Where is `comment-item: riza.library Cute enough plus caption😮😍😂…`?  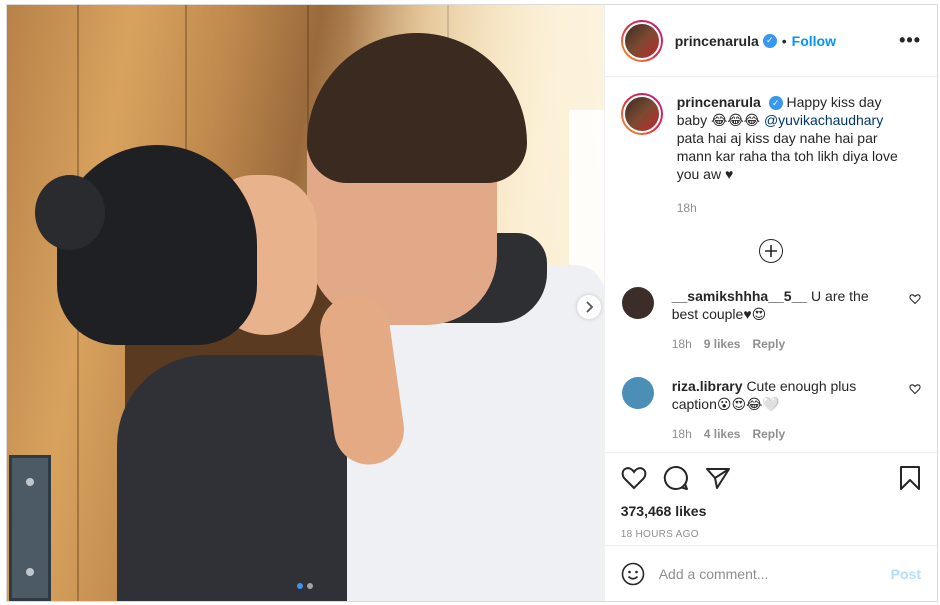 comment-item: riza.library Cute enough plus caption😮😍😂… is located at coordinates (771, 410).